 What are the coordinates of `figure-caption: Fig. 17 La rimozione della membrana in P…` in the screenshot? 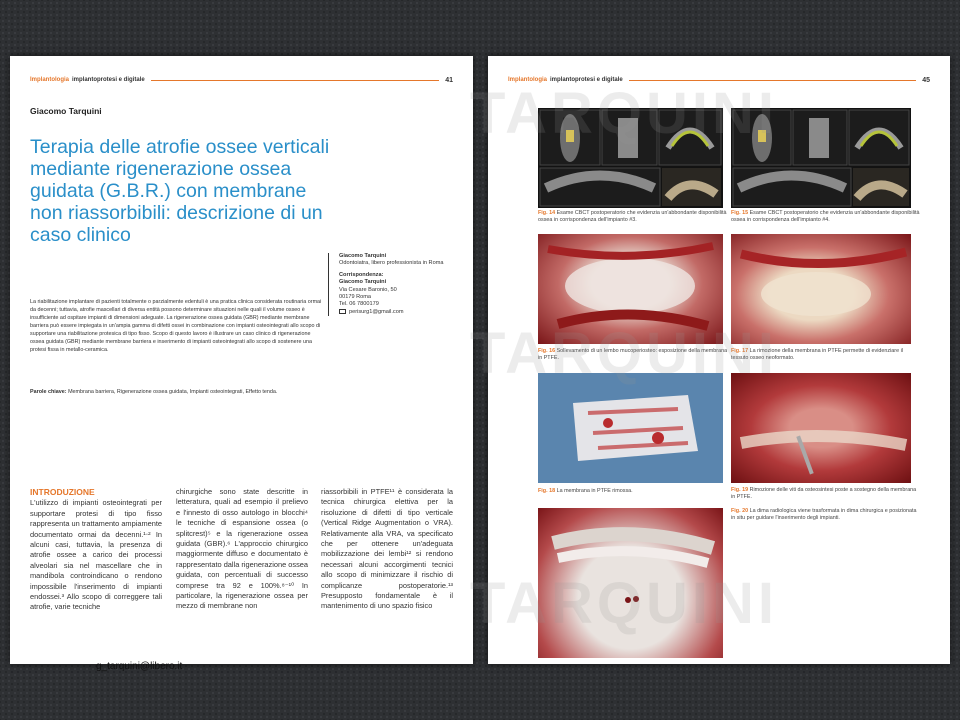 It's located at (826, 355).